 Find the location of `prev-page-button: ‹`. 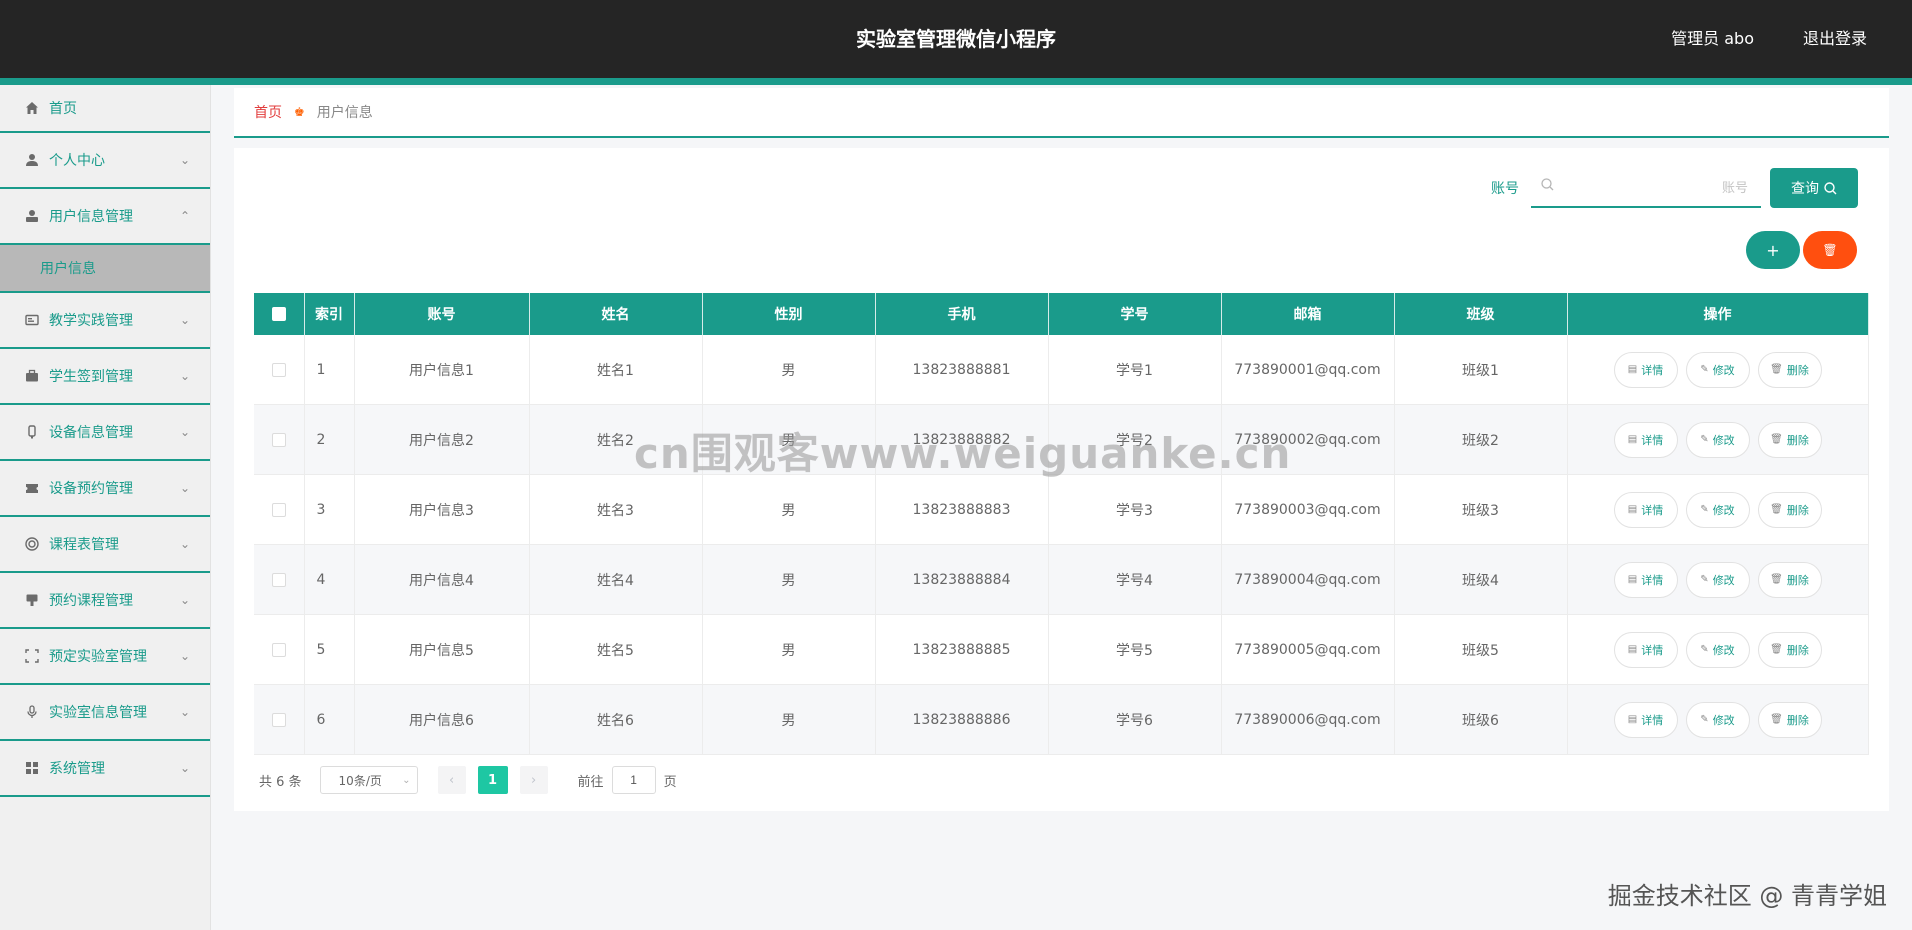

prev-page-button: ‹ is located at coordinates (451, 780).